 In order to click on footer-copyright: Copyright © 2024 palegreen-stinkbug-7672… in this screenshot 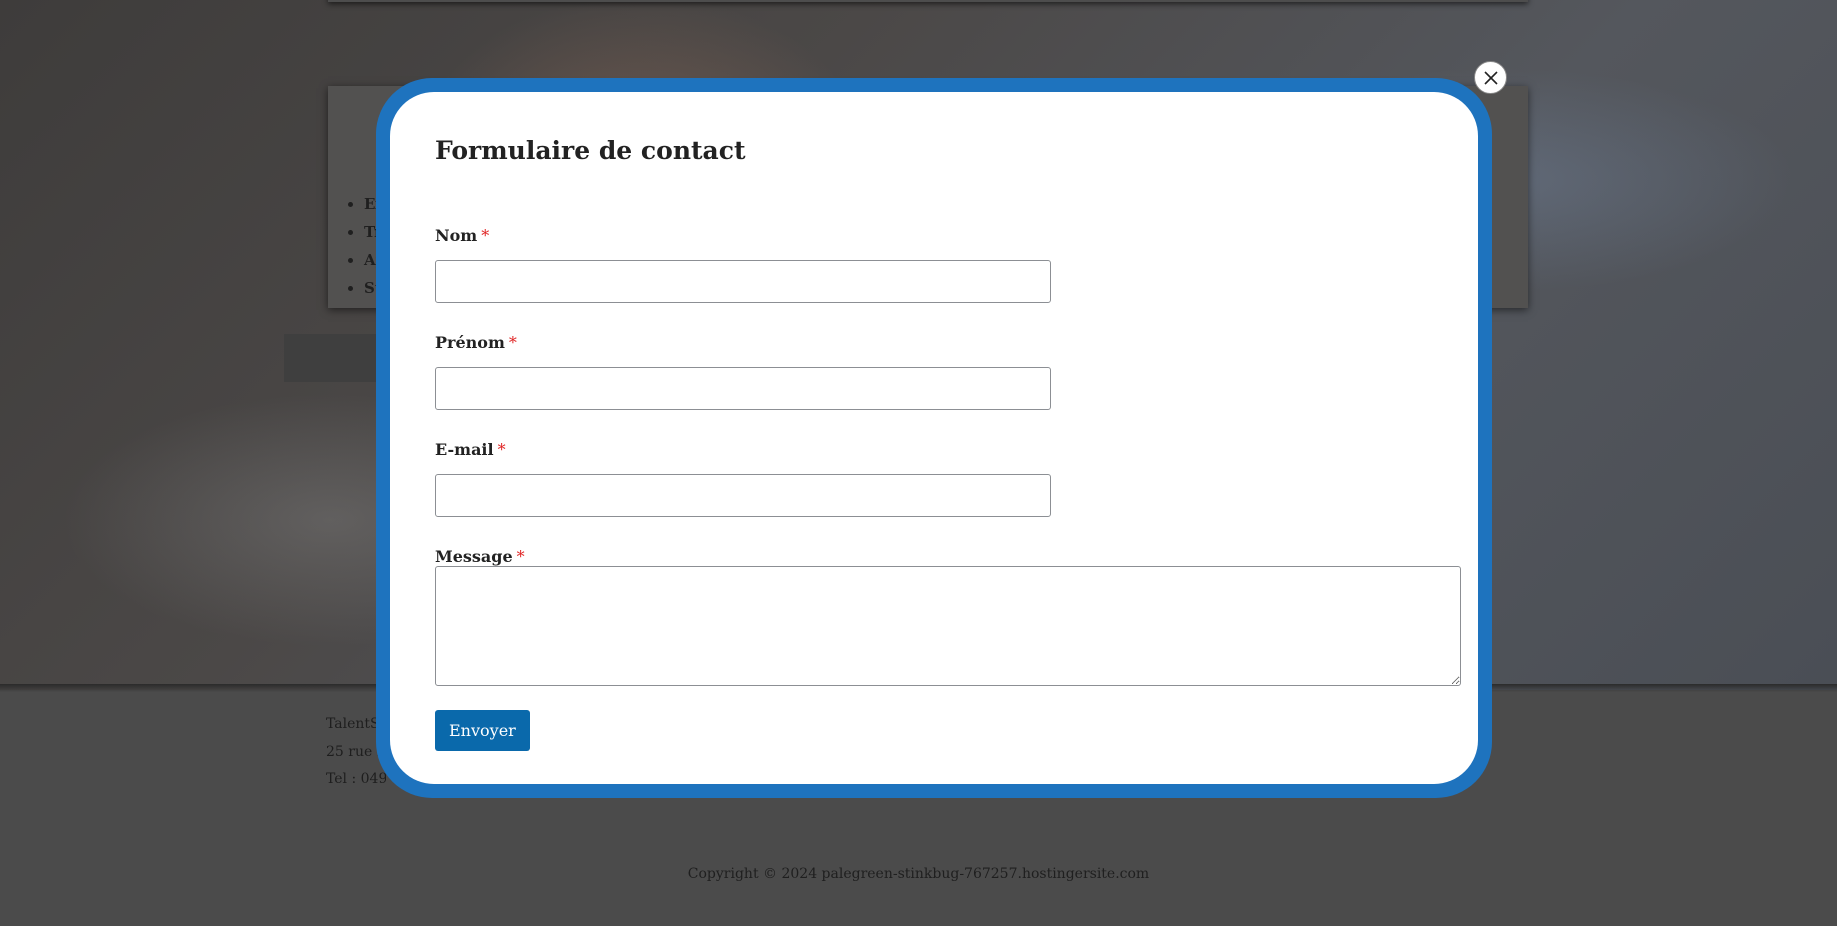, I will do `click(918, 874)`.